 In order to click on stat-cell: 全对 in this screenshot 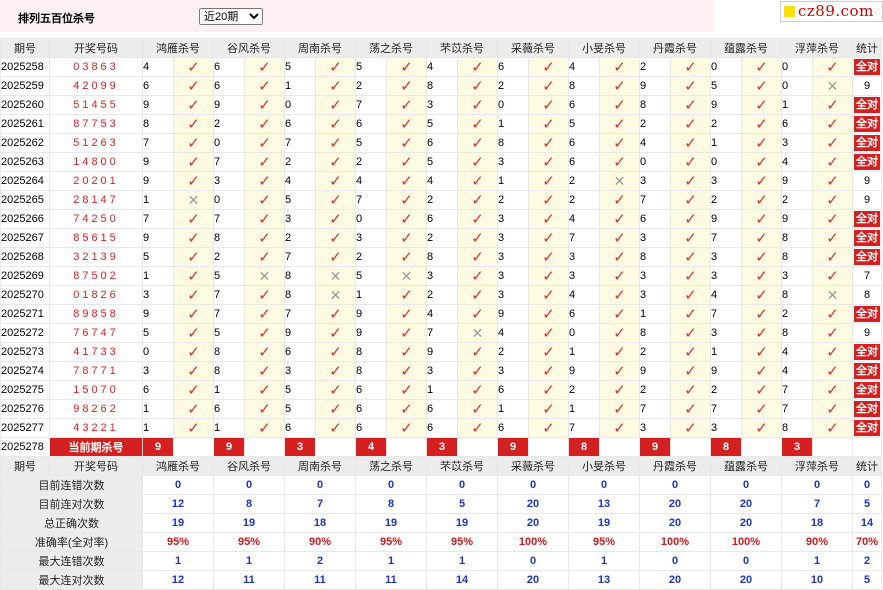, I will do `click(867, 238)`.